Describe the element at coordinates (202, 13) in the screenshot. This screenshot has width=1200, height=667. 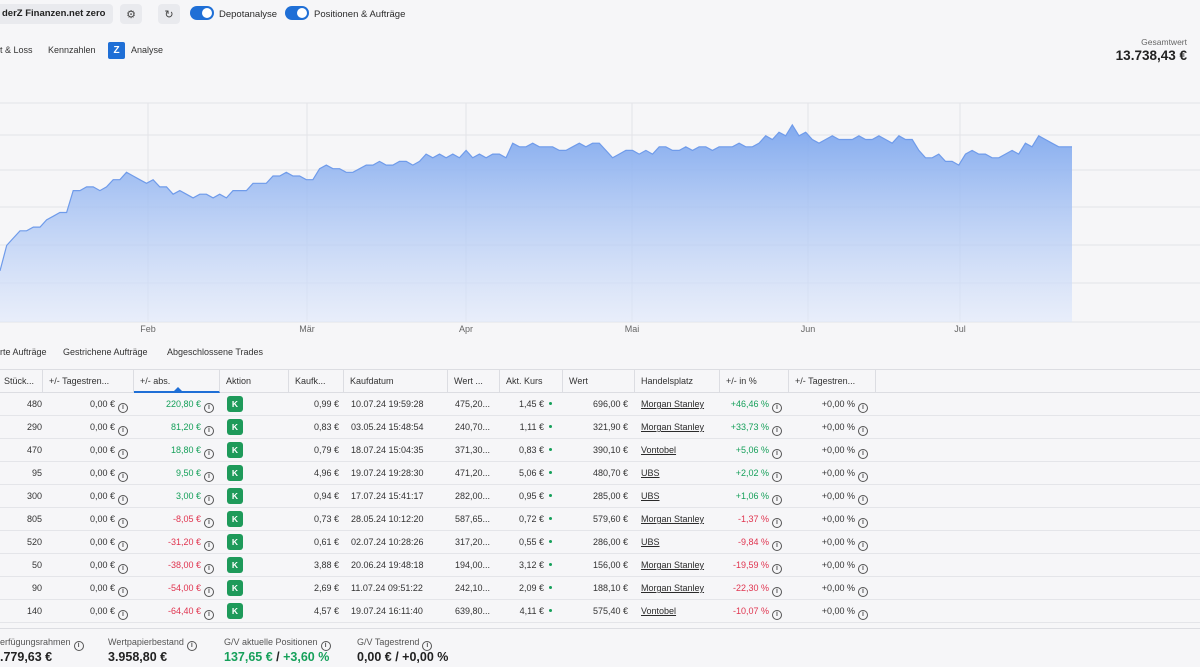
I see `depotanalyse-toggle` at that location.